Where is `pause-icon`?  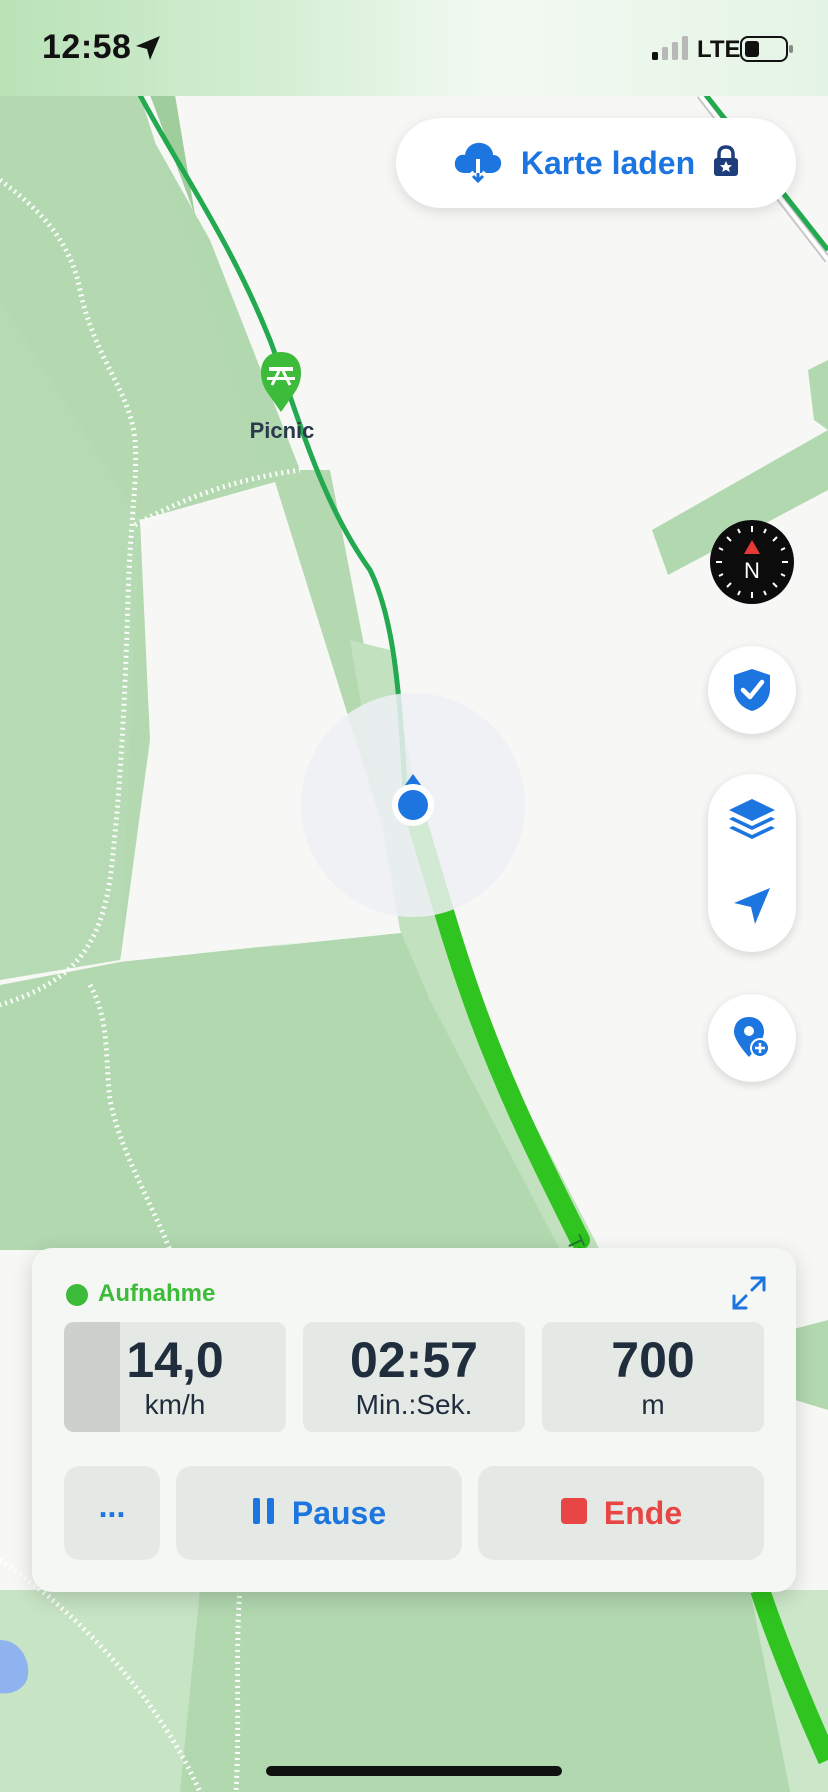 pause-icon is located at coordinates (264, 1513).